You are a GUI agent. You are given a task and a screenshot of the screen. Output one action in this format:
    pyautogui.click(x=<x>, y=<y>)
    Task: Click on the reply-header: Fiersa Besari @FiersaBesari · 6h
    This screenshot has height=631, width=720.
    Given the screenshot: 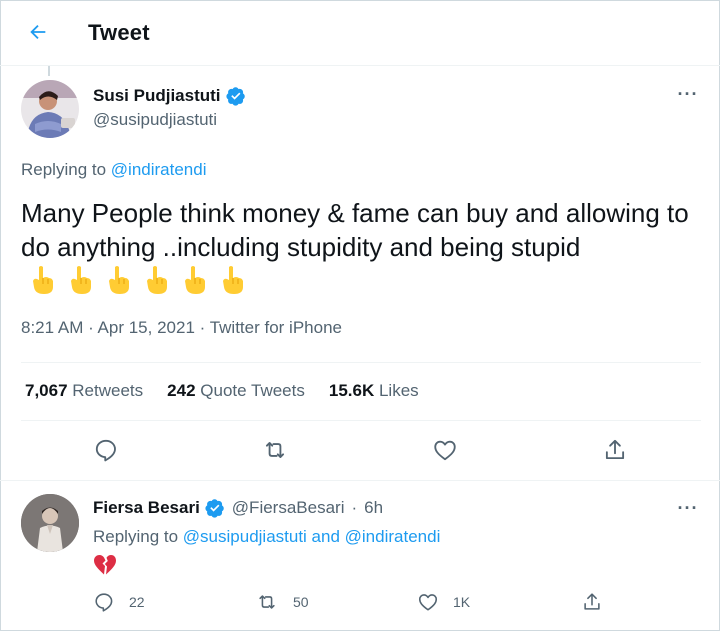 What is the action you would take?
    pyautogui.click(x=238, y=508)
    